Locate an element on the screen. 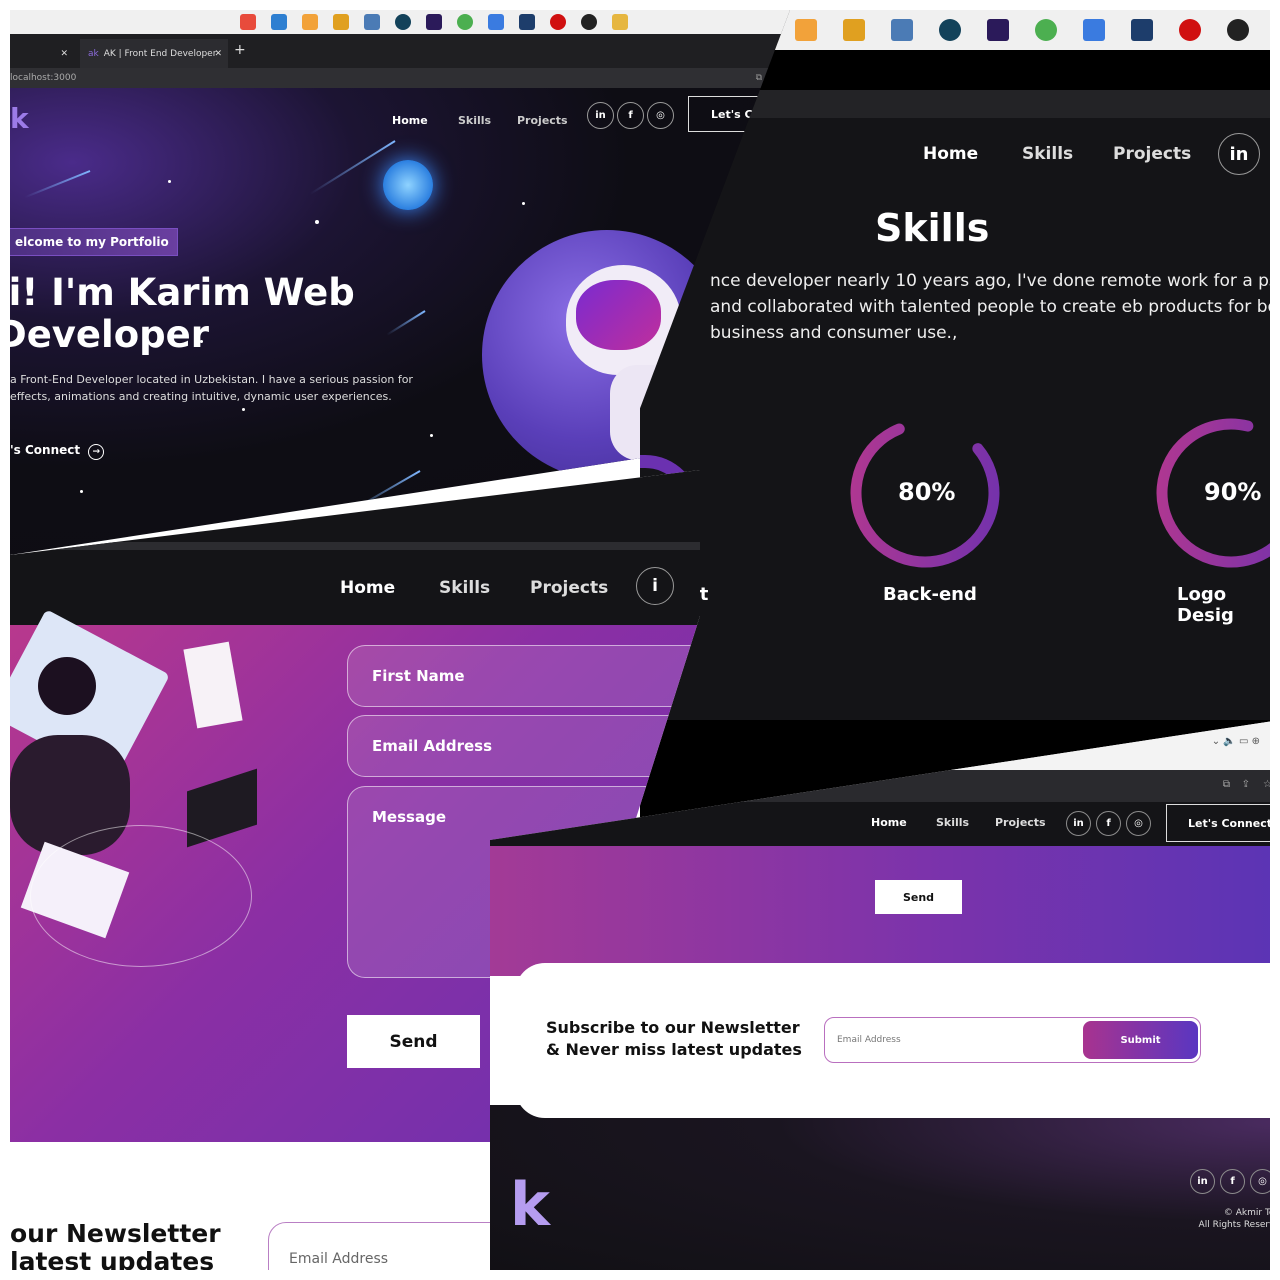  folder-icon is located at coordinates (620, 22).